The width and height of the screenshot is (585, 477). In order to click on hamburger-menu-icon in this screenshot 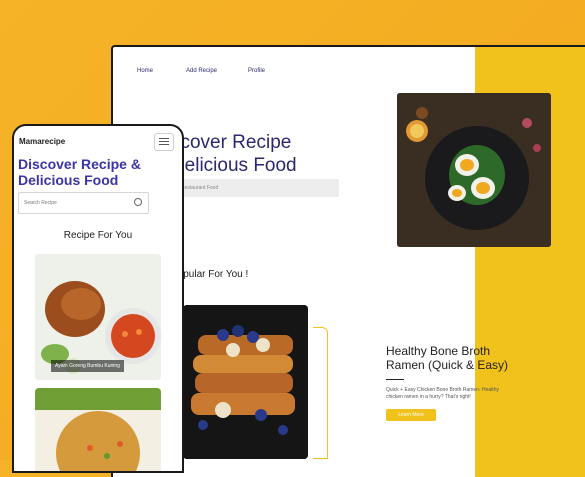, I will do `click(164, 142)`.